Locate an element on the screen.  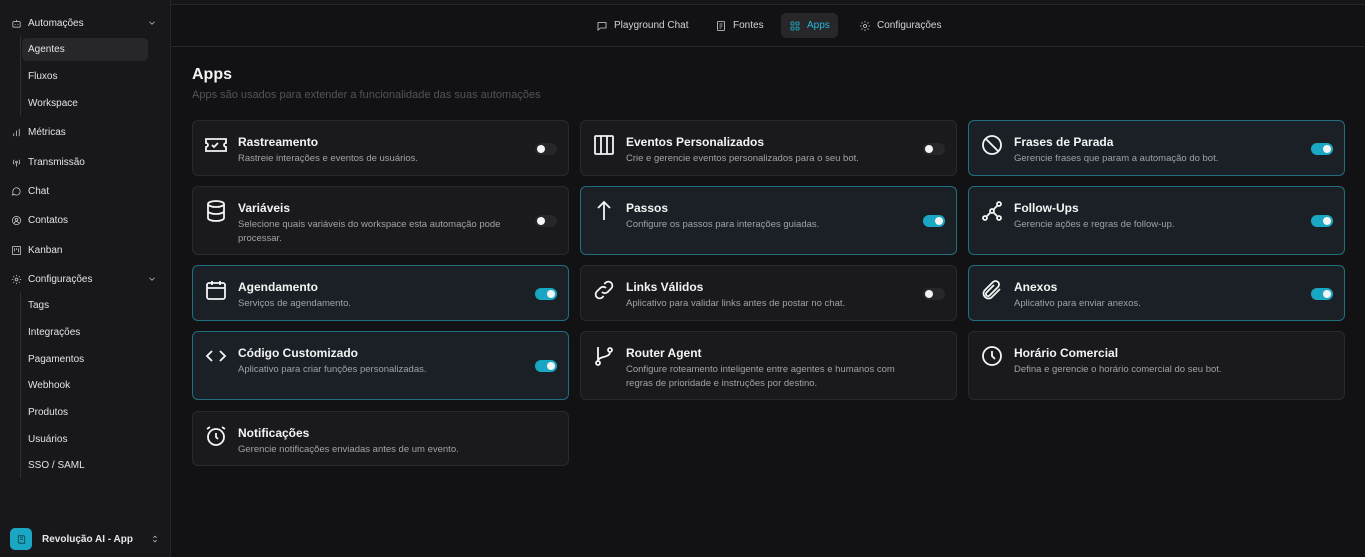
workspace-switcher: Revolução AI - App is located at coordinates (85, 539).